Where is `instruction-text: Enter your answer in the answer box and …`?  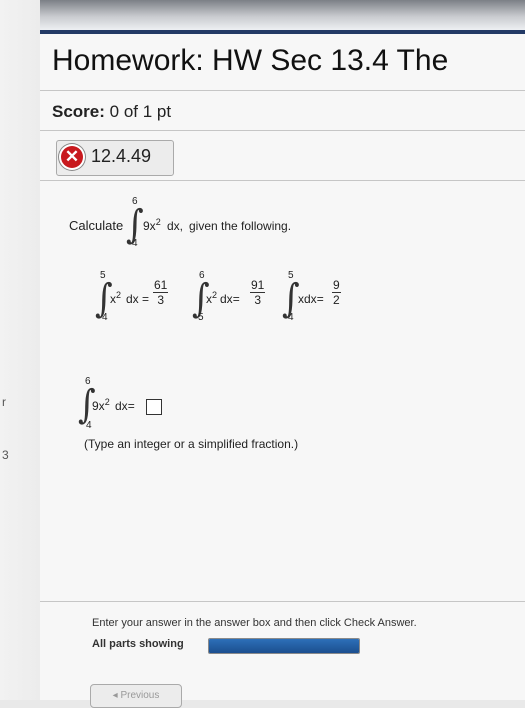
instruction-text: Enter your answer in the answer box and … is located at coordinates (254, 623).